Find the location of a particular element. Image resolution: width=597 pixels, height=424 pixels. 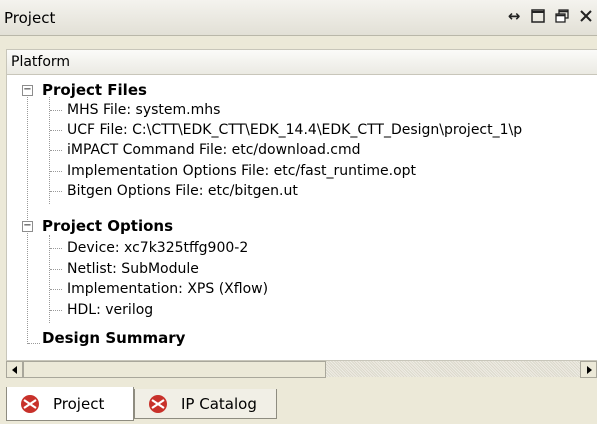

scroll-right-icon is located at coordinates (588, 369).